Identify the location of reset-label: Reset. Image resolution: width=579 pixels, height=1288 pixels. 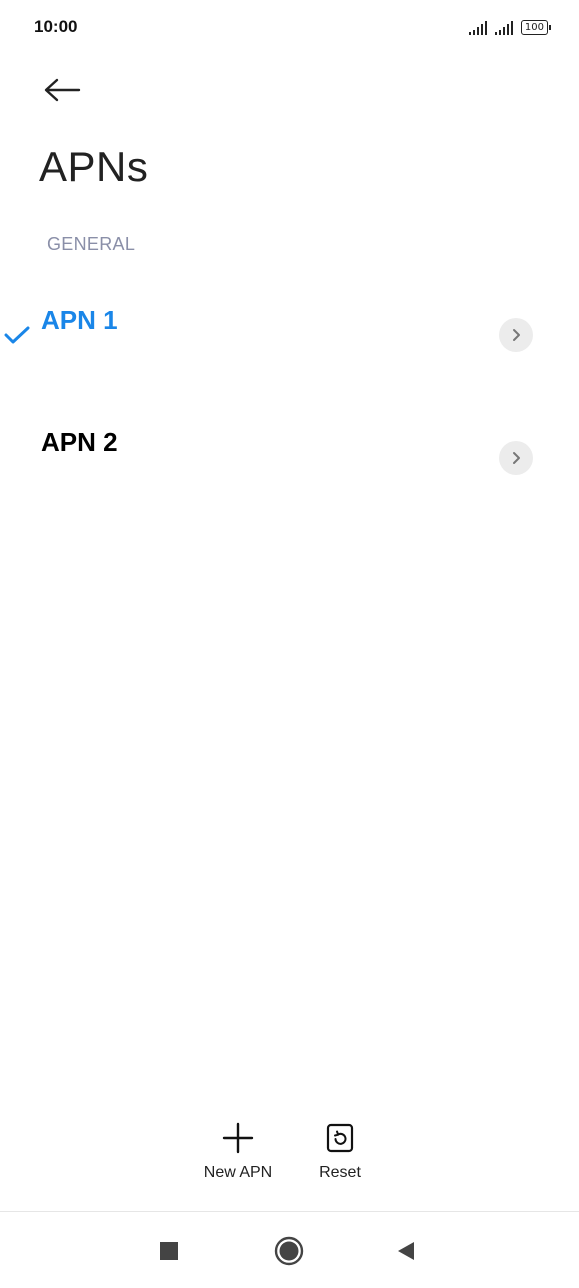
(340, 1172).